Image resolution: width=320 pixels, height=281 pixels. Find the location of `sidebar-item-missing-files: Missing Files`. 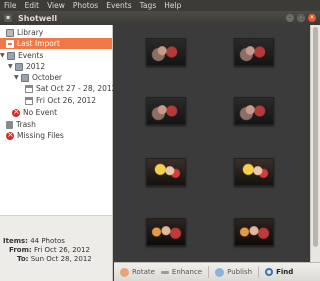

sidebar-item-missing-files: Missing Files is located at coordinates (35, 135).